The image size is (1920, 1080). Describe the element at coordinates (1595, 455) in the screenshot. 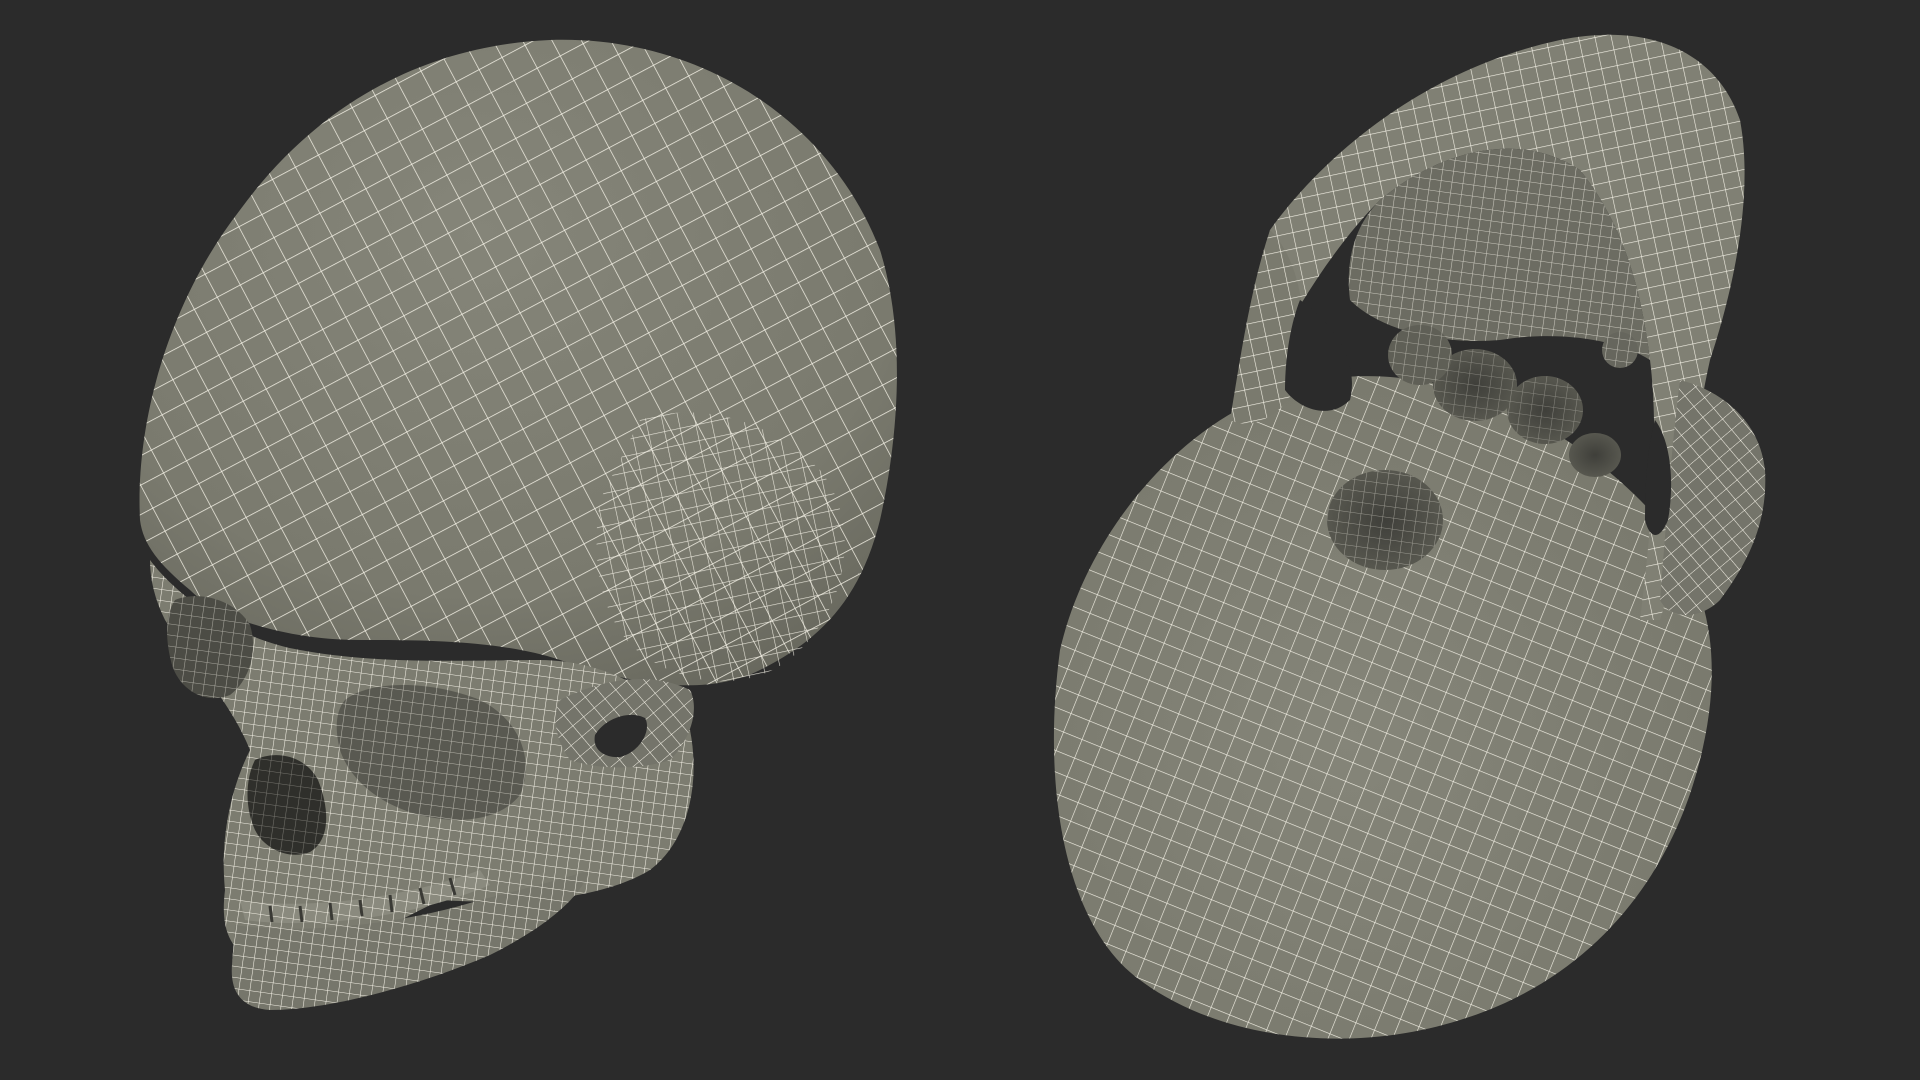

I see `carotid-opening` at that location.